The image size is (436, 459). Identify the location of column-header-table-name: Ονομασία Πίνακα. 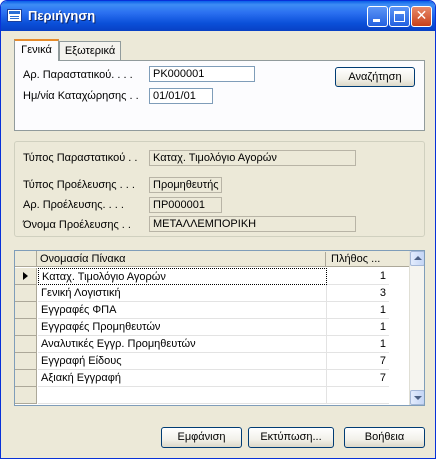
(182, 259).